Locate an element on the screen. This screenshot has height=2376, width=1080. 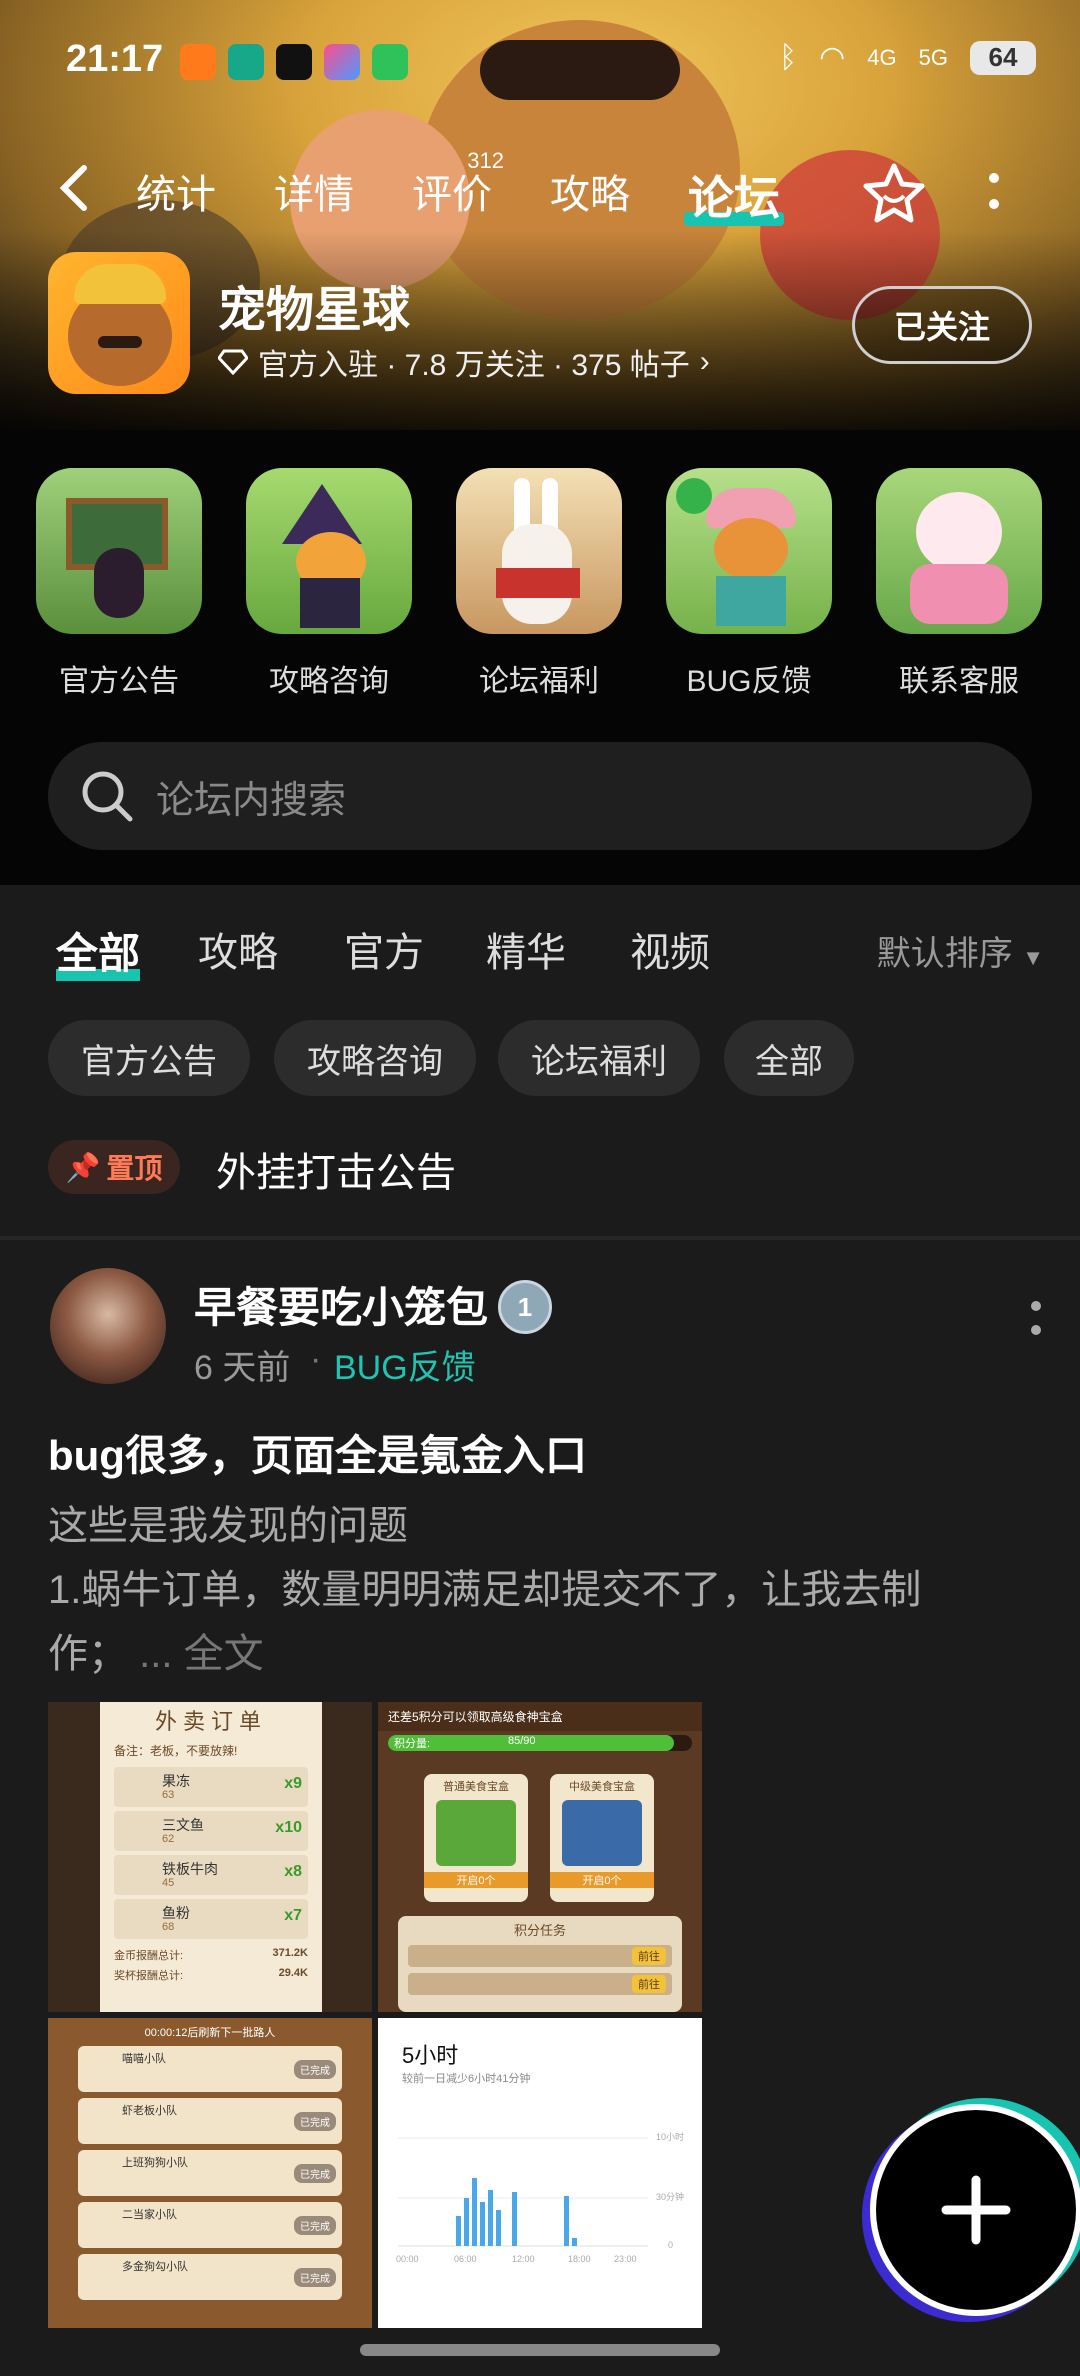
app-meta: 官方入驻 · 7.8 万关注 · 375 帖子 › is located at coordinates (464, 362).